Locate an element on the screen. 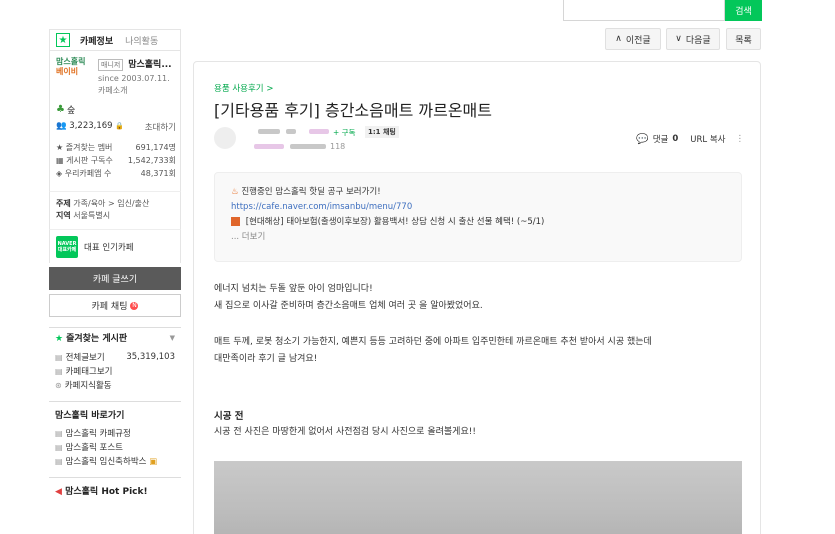 The width and height of the screenshot is (835, 534). chevron-down-icon: ▼ is located at coordinates (172, 338).